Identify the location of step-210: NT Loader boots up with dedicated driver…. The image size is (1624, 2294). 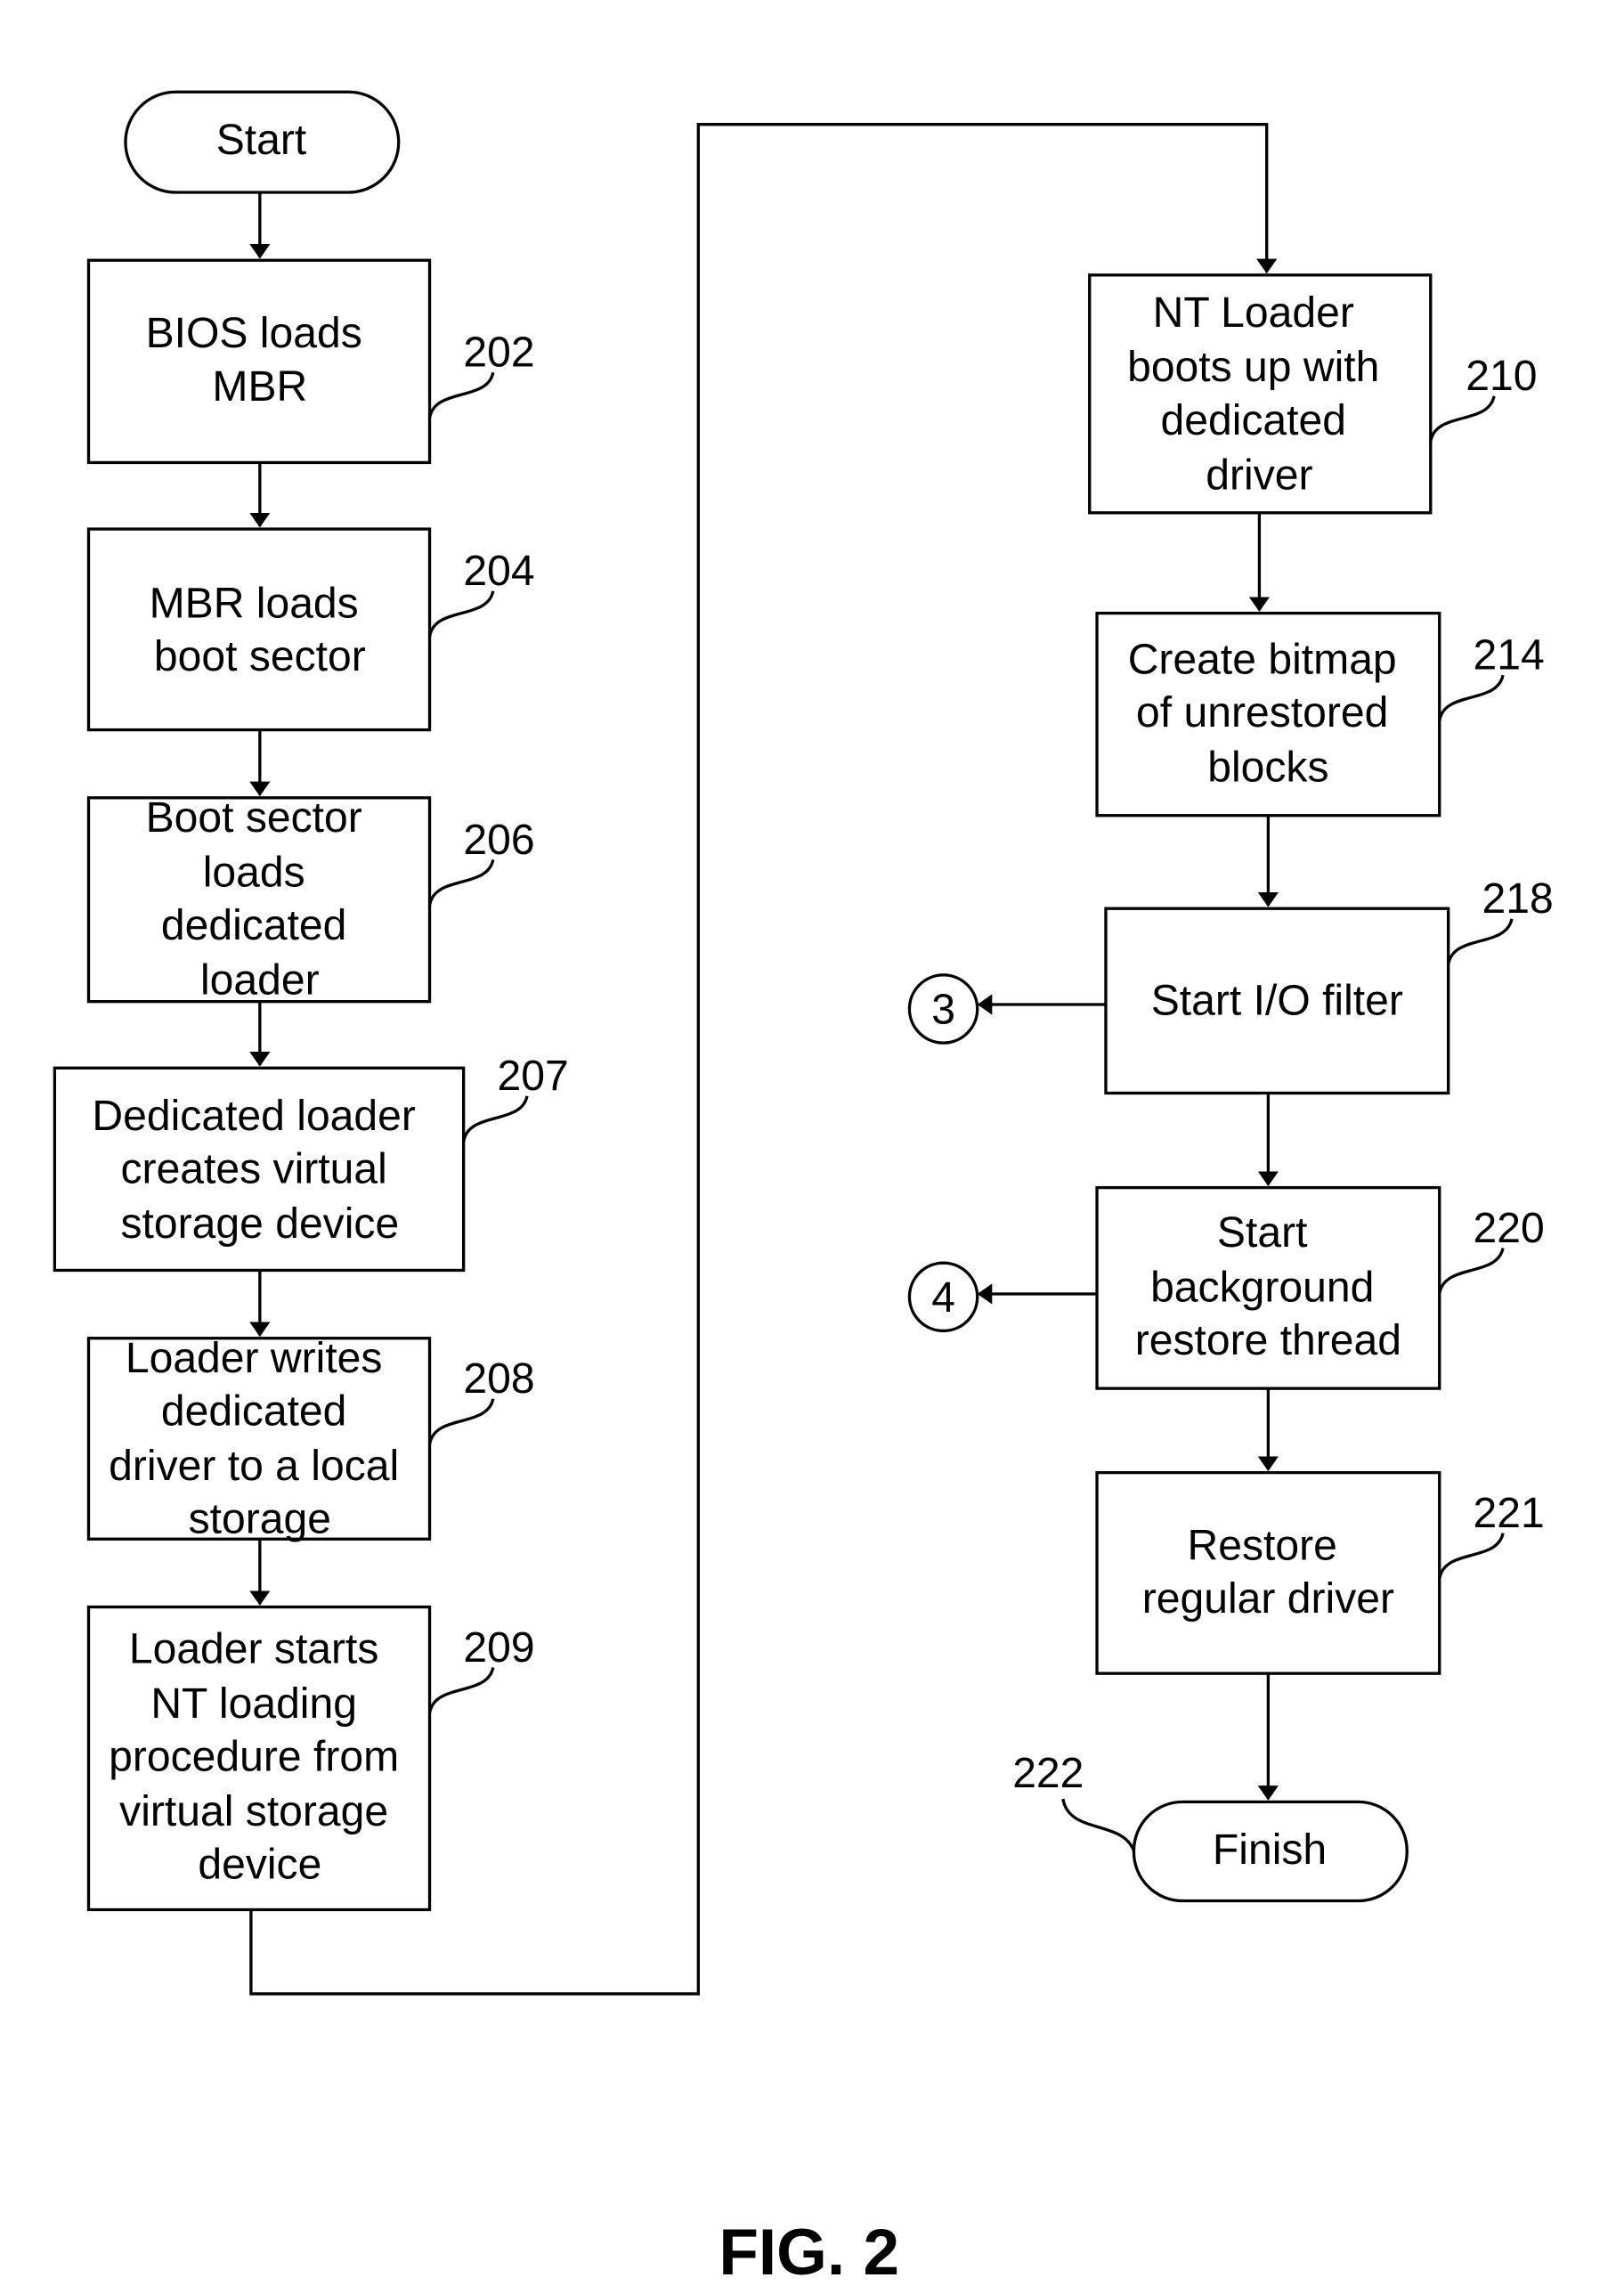
(1312, 394).